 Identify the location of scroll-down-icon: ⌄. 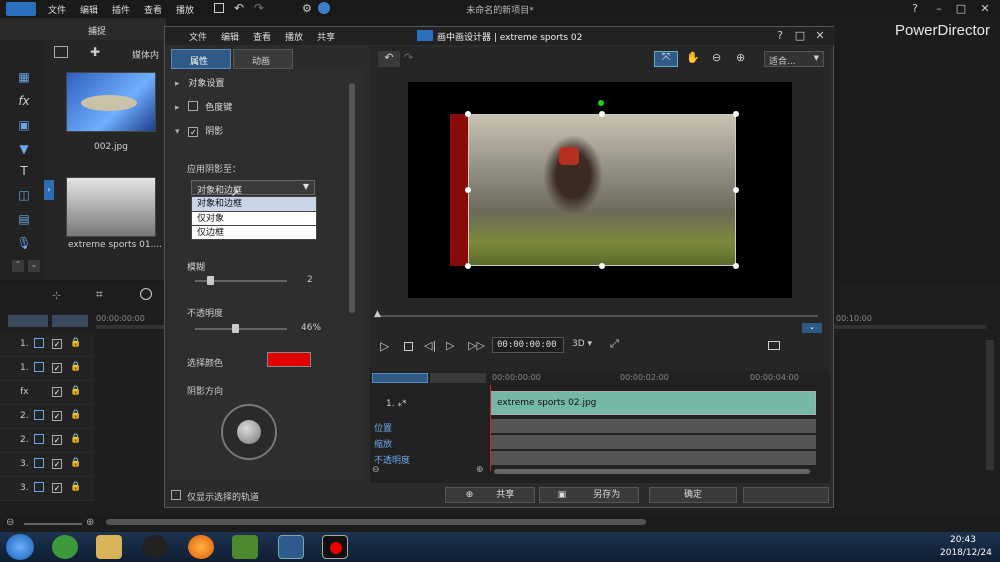
(34, 266).